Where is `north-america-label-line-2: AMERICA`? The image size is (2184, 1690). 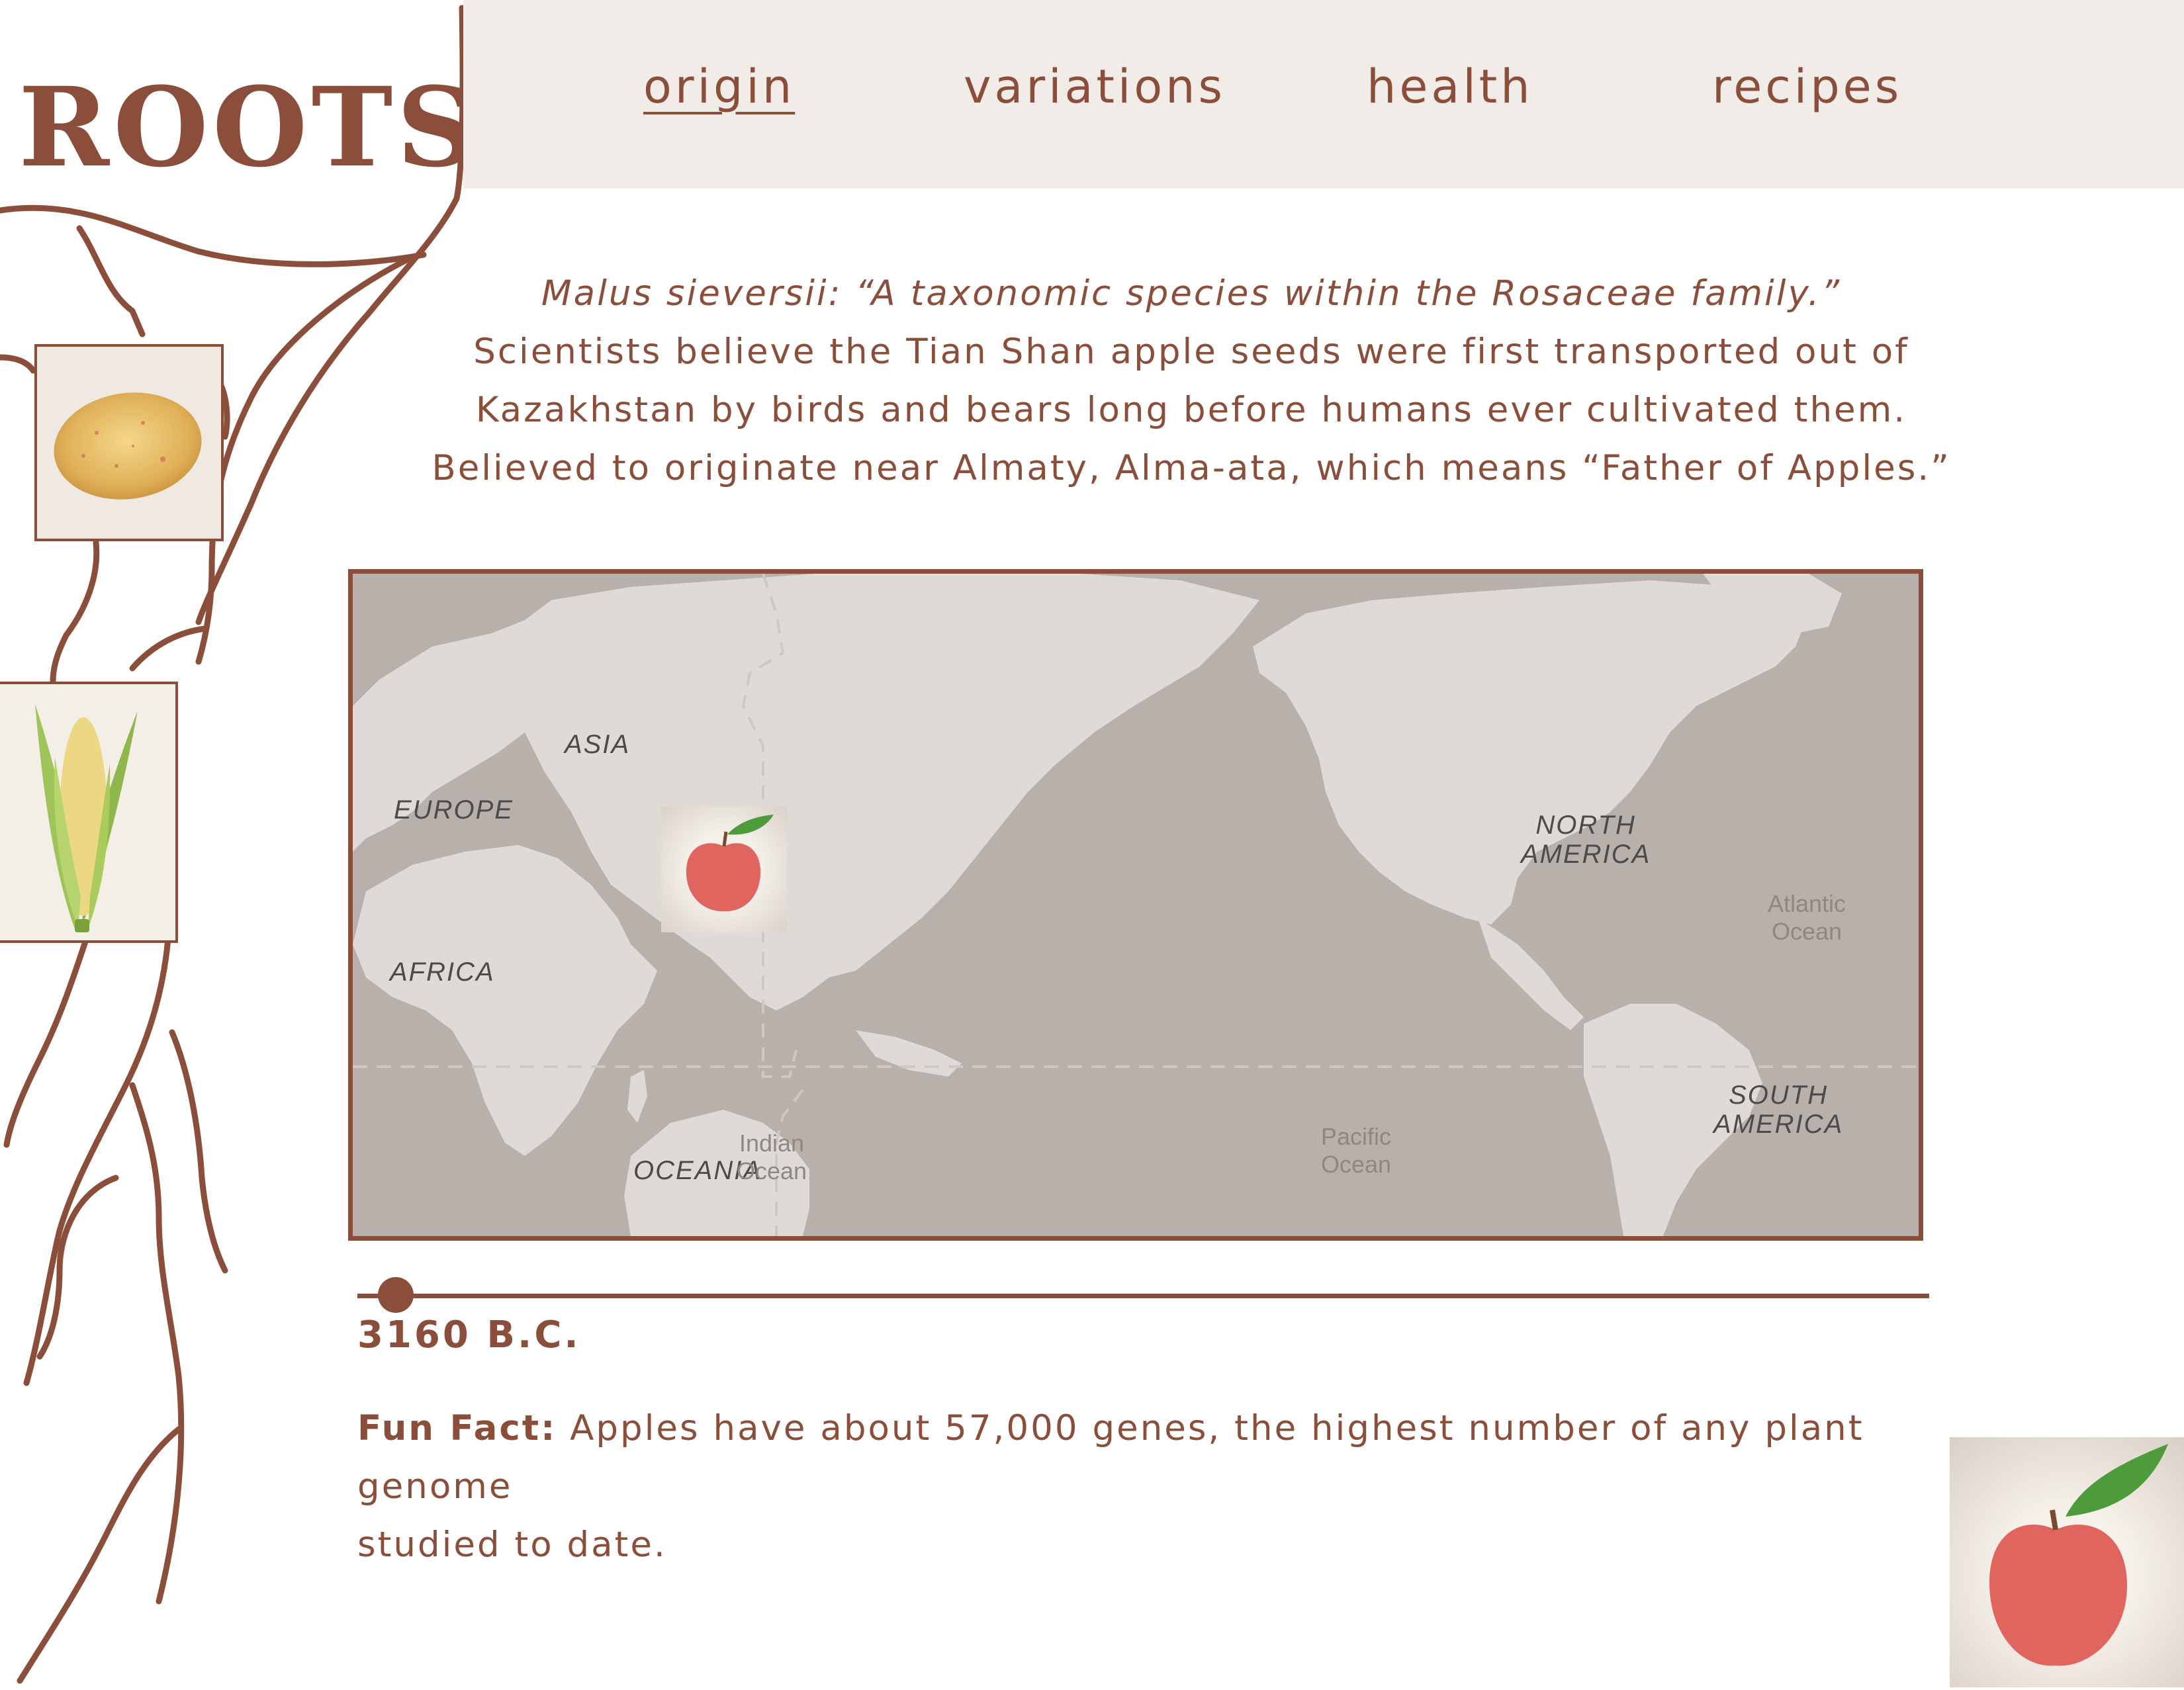
north-america-label-line-2: AMERICA is located at coordinates (1586, 854).